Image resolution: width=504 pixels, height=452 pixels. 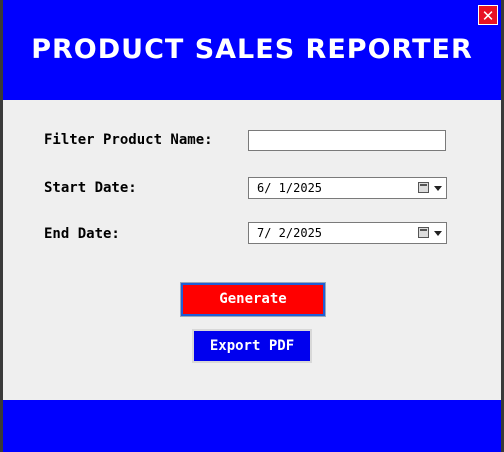 I want to click on end-date-label: End Date:, so click(x=82, y=234).